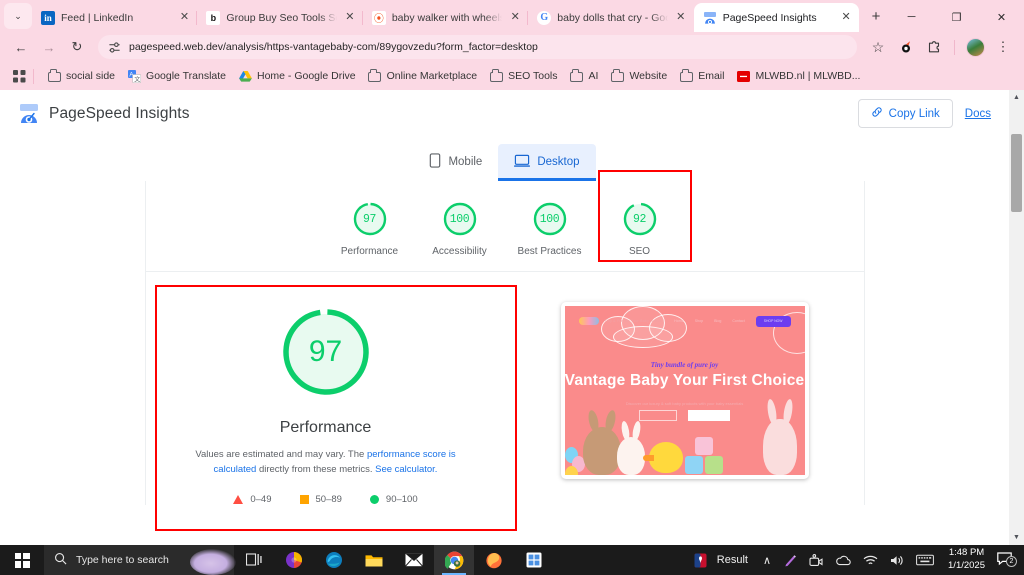 The width and height of the screenshot is (1024, 575). Describe the element at coordinates (279, 17) in the screenshot. I see `tab-group-buy-seo-tools: b Group Buy Seo Tools Service ✕` at that location.